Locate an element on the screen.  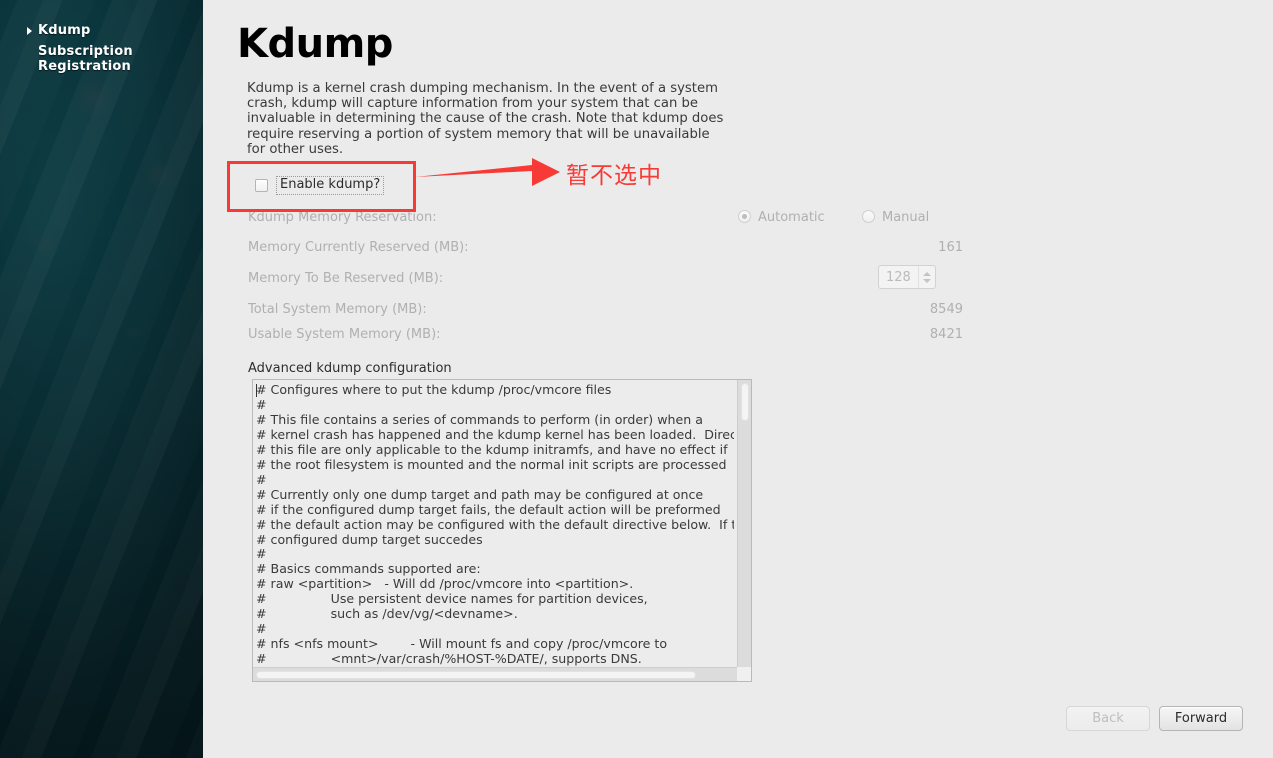
annotation-text: 暂不选中 is located at coordinates (614, 176).